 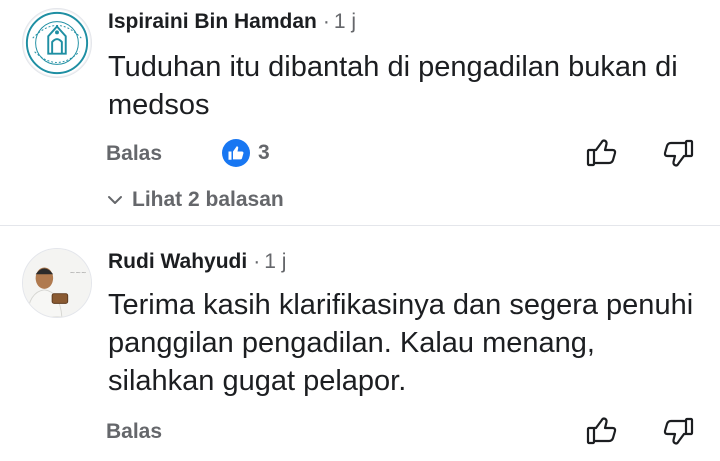 I want to click on reaction-count: 3, so click(x=264, y=152).